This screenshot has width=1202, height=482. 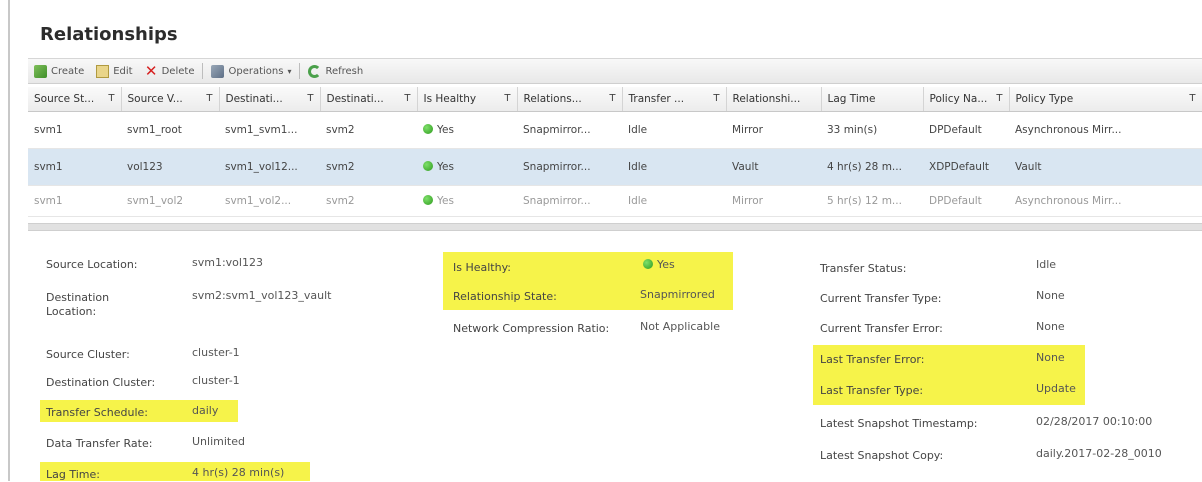 I want to click on latest-snapshot-timestamp-label: Latest Snapshot Timestamp:, so click(x=899, y=423).